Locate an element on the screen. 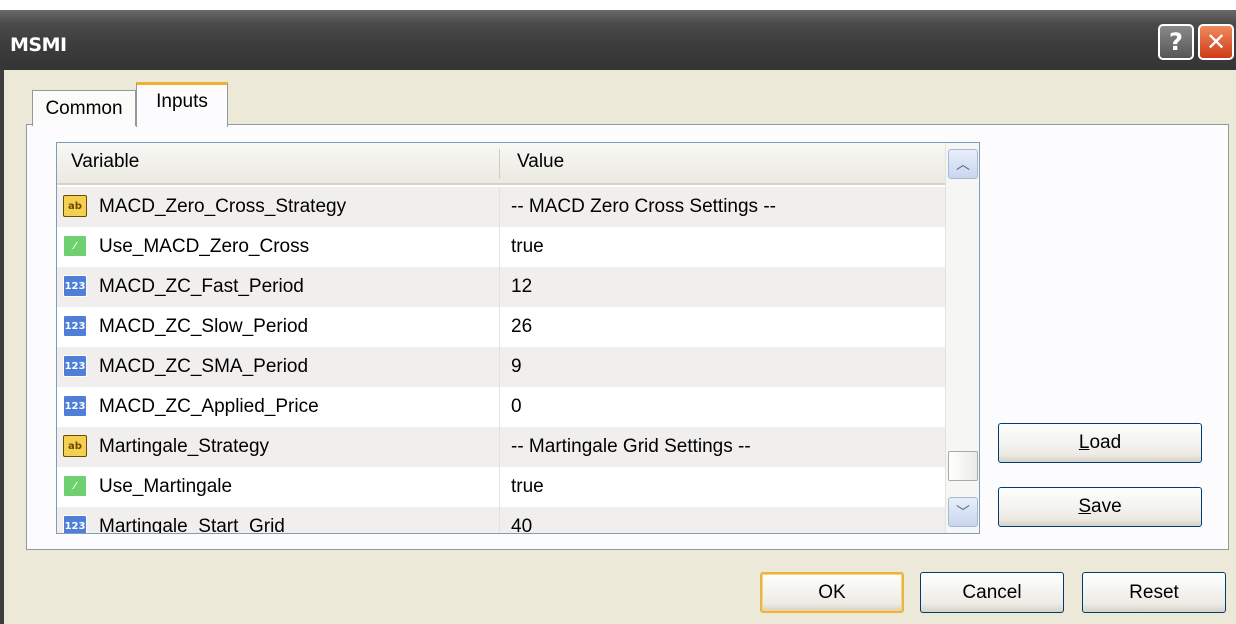 The image size is (1236, 624). ok-button: OK is located at coordinates (832, 592).